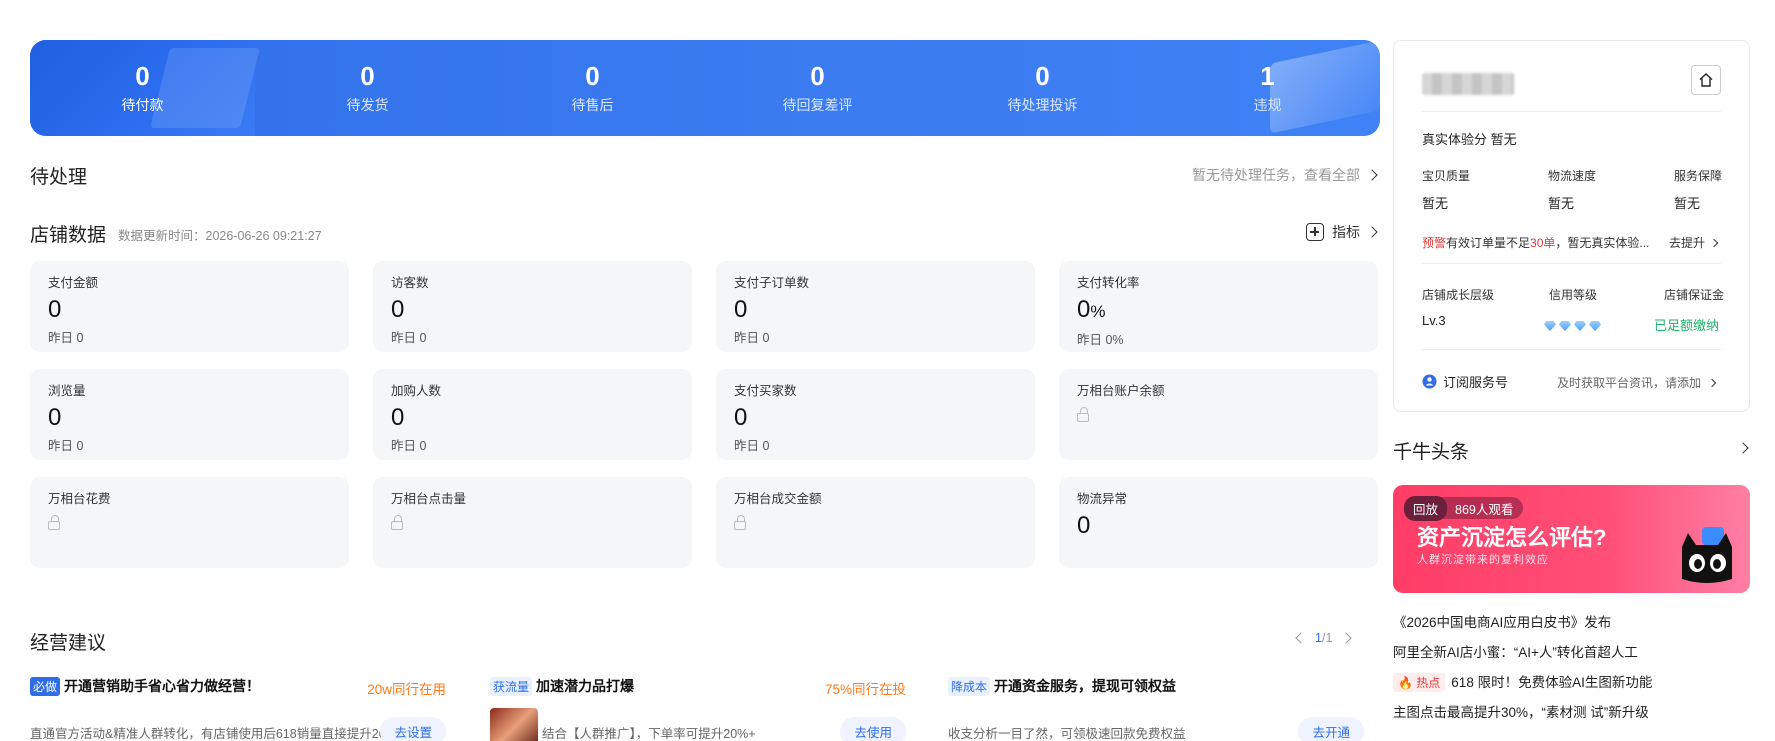 This screenshot has width=1775, height=741. I want to click on metric-card: 万相台点击量, so click(532, 522).